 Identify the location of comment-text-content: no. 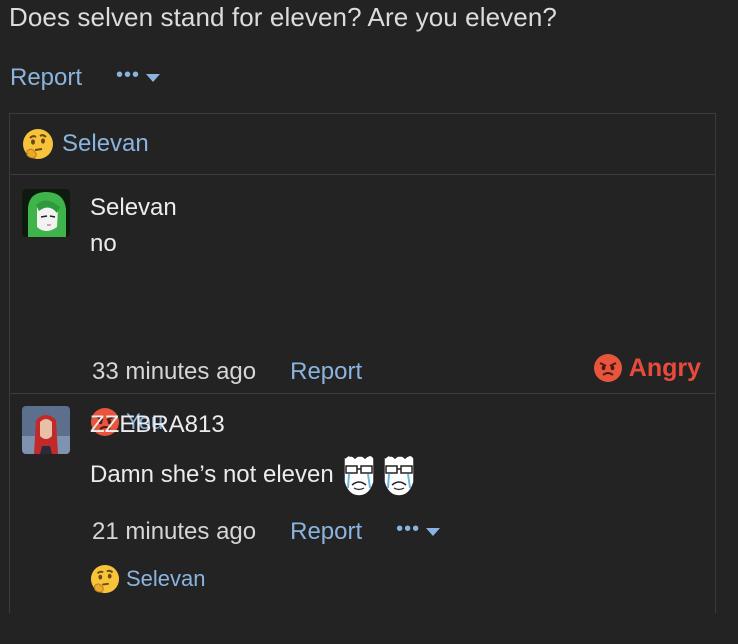
(103, 243).